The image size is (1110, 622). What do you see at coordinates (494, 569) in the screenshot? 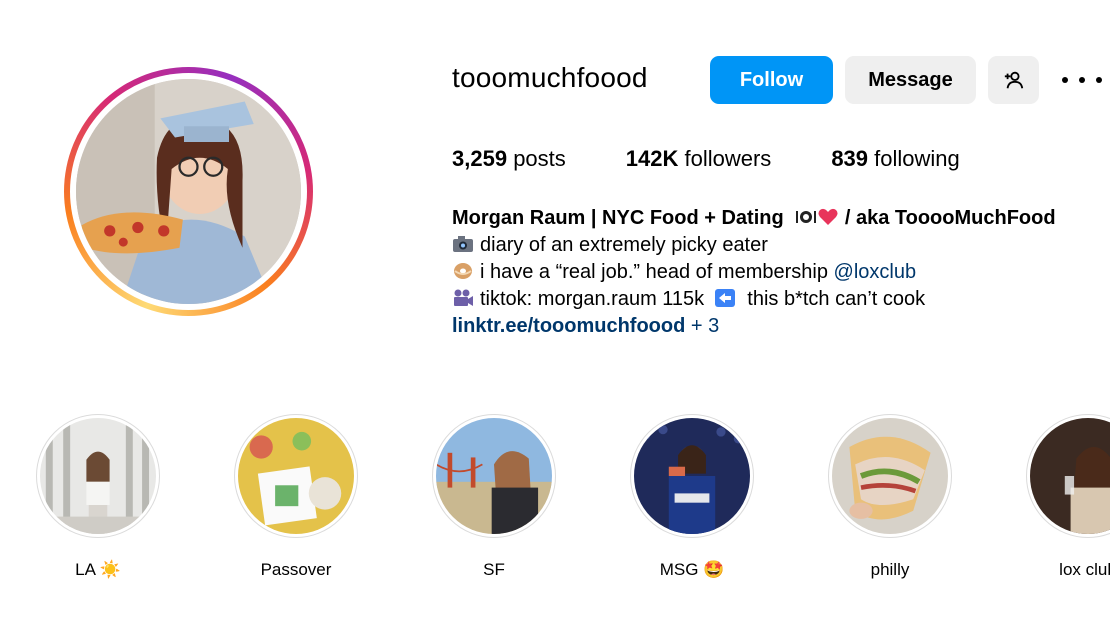
I see `highlight-label: SF` at bounding box center [494, 569].